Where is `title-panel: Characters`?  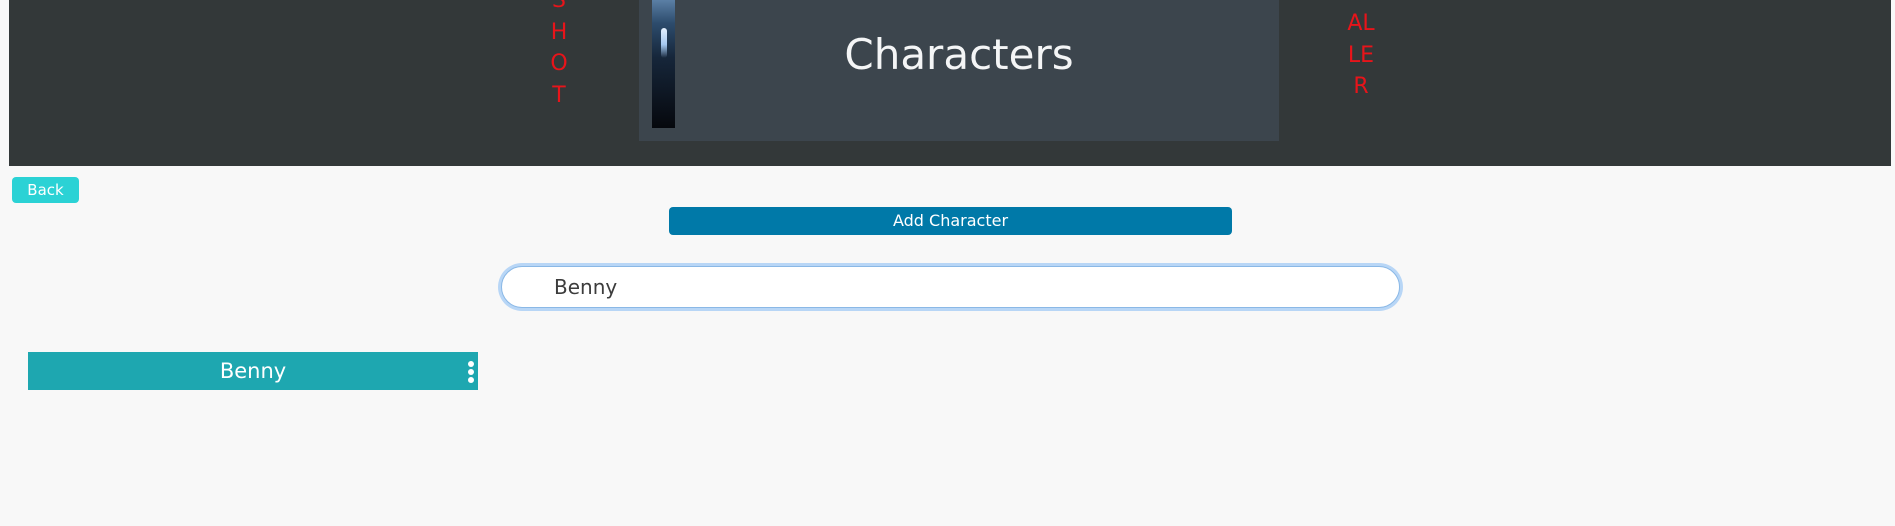
title-panel: Characters is located at coordinates (959, 70).